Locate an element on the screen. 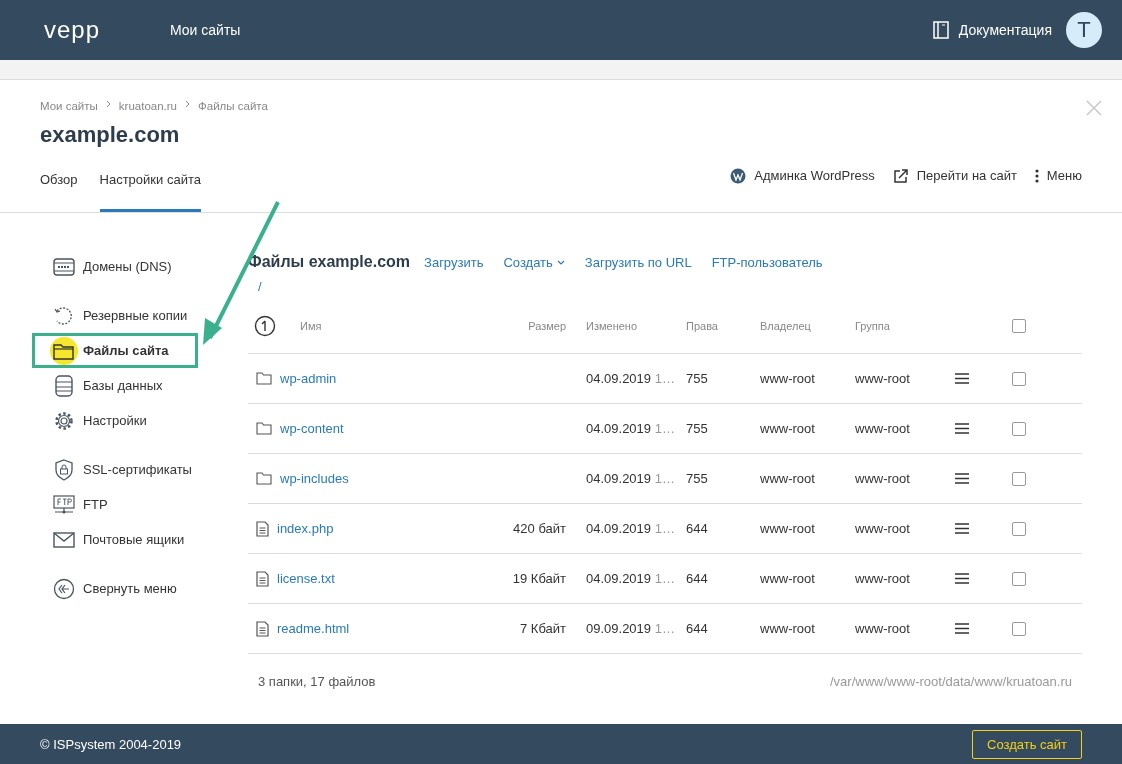 This screenshot has height=764, width=1122. site-title: example.com is located at coordinates (110, 135).